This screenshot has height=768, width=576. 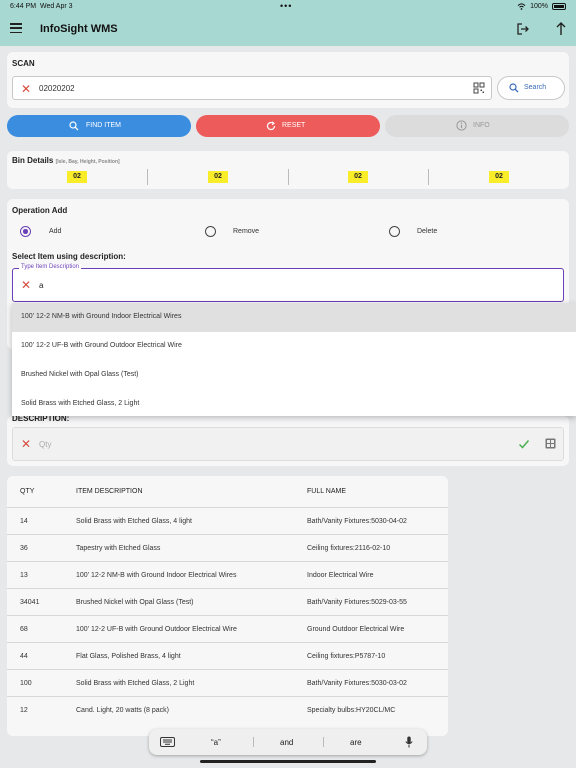 What do you see at coordinates (346, 656) in the screenshot?
I see `cell-full-name: Ceiling fixtures:P5787-10` at bounding box center [346, 656].